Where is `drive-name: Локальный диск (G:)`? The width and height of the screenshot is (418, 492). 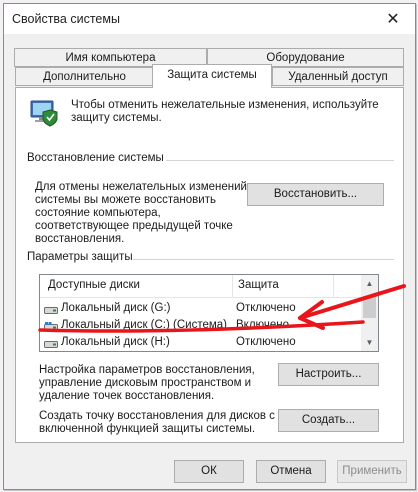
drive-name: Локальный диск (G:) is located at coordinates (116, 308).